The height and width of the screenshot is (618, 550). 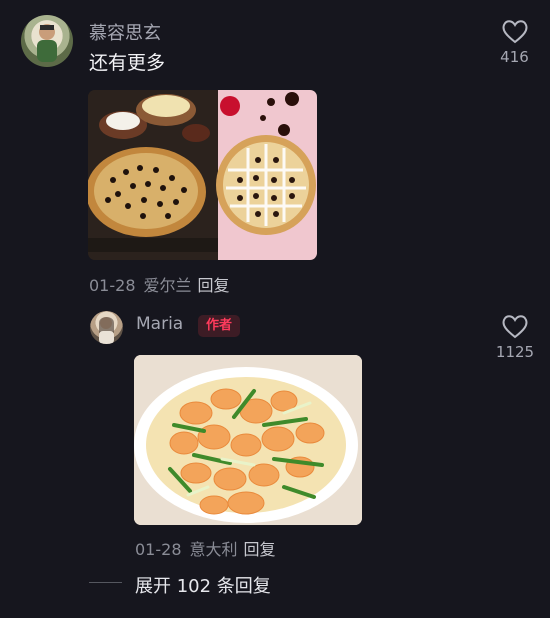 I want to click on comment-location: 意大利, so click(x=213, y=549).